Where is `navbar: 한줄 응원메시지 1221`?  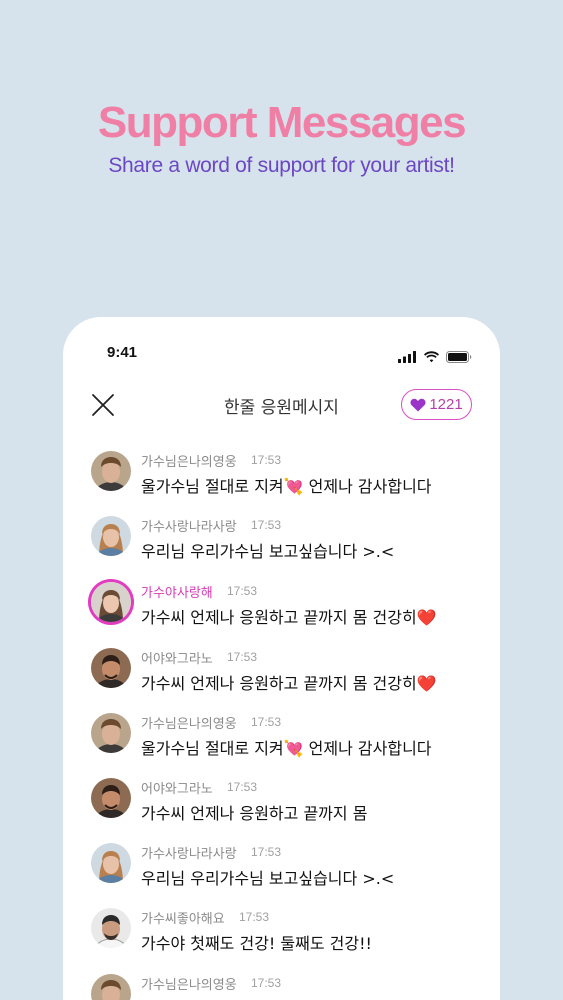
navbar: 한줄 응원메시지 1221 is located at coordinates (281, 405).